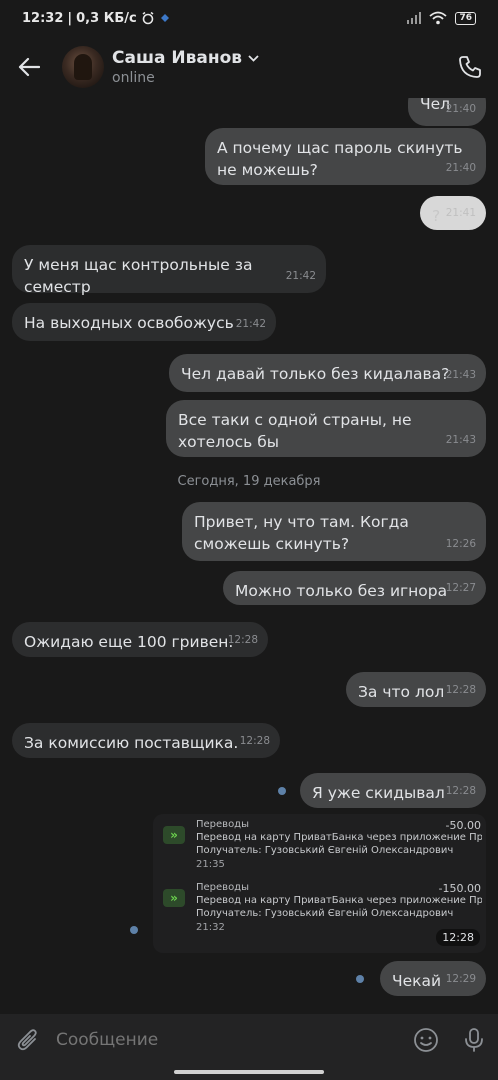 This screenshot has width=498, height=1080. I want to click on message-text: Можно только без игнора, so click(341, 591).